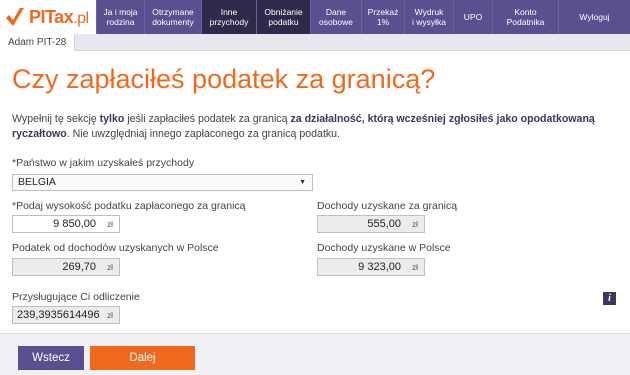  Describe the element at coordinates (115, 248) in the screenshot. I see `tax-poland-label: Podatek od dochodów uzyskanych w Polsce` at that location.